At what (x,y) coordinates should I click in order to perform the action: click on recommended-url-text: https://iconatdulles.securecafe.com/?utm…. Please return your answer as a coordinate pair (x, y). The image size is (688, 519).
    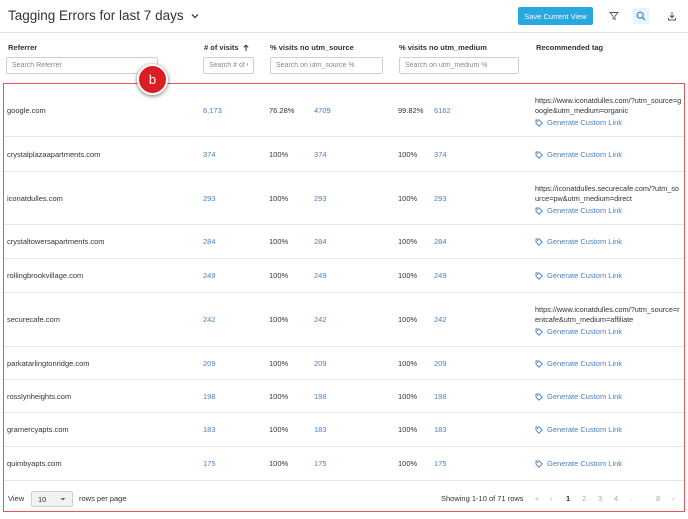
    Looking at the image, I should click on (607, 193).